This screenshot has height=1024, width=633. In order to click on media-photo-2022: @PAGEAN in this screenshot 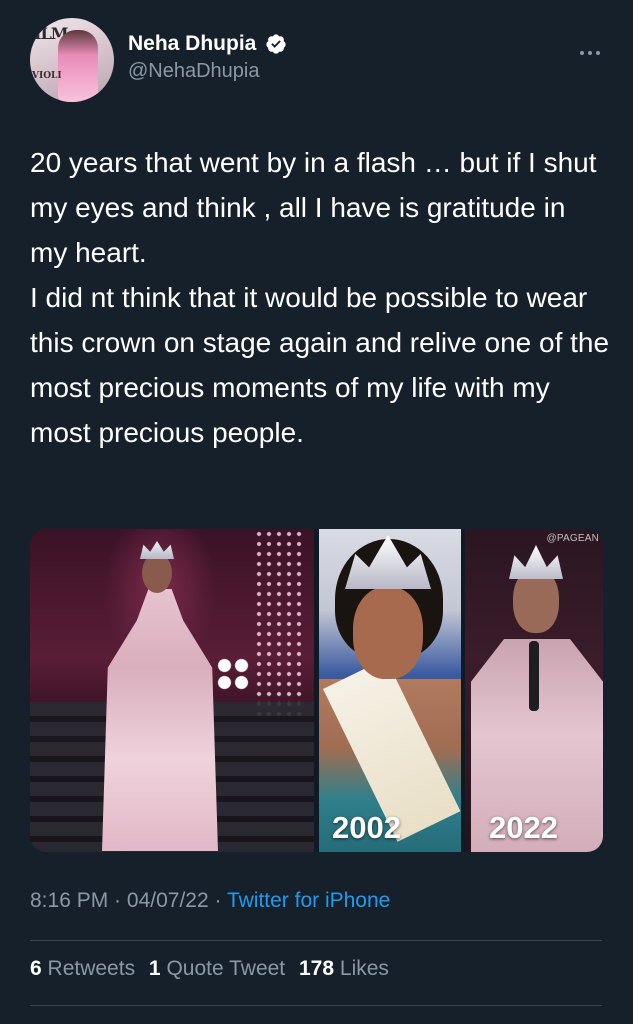, I will do `click(534, 690)`.